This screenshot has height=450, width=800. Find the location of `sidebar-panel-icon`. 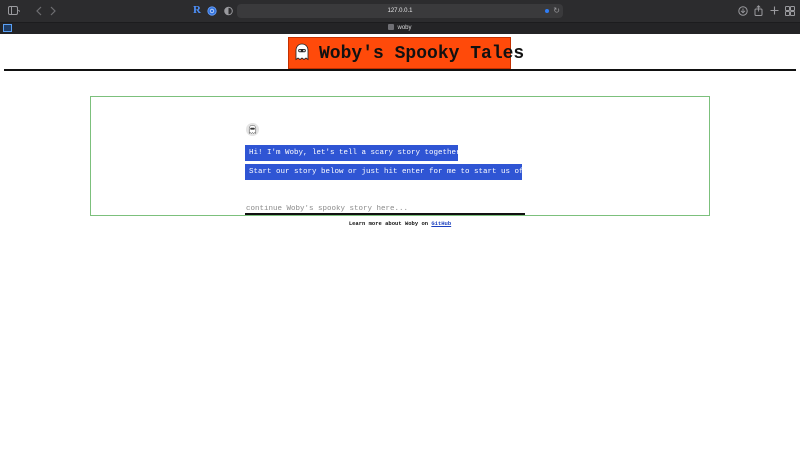

sidebar-panel-icon is located at coordinates (7, 28).